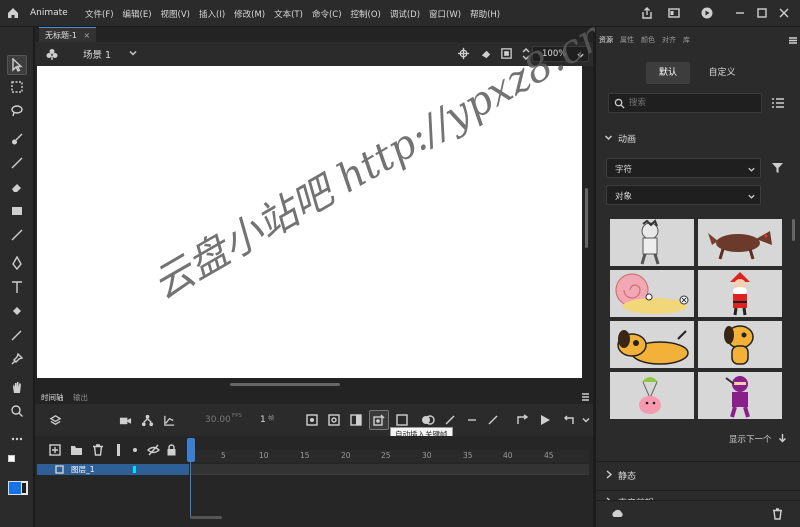  I want to click on clear-keyframe-icon, so click(402, 420).